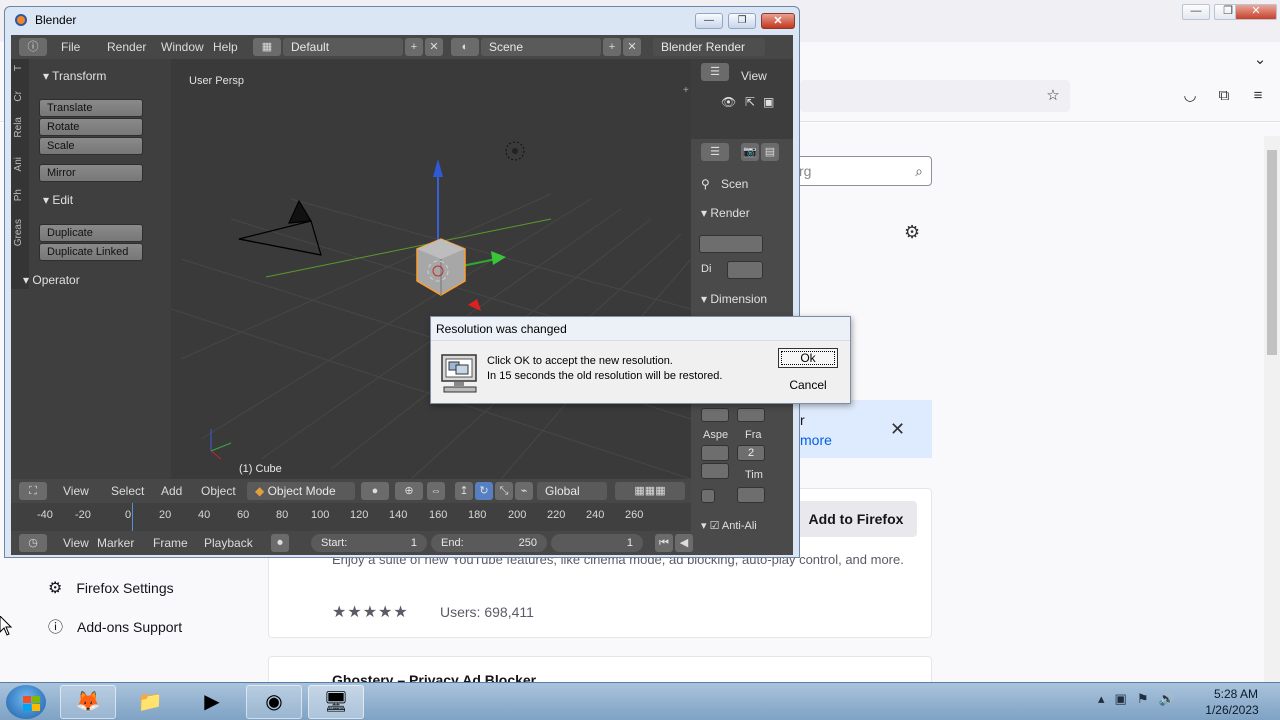 The height and width of the screenshot is (720, 1280). What do you see at coordinates (91, 233) in the screenshot?
I see `duplicate-button: Duplicate` at bounding box center [91, 233].